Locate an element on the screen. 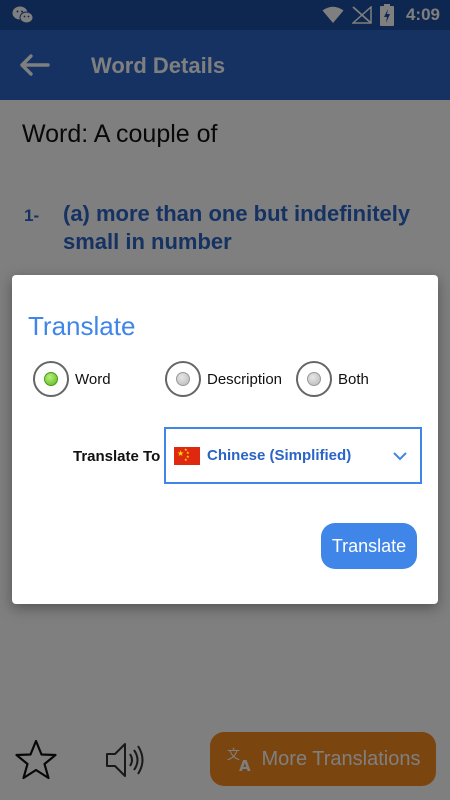  translate-mode-group: Word Description Both is located at coordinates (233, 379).